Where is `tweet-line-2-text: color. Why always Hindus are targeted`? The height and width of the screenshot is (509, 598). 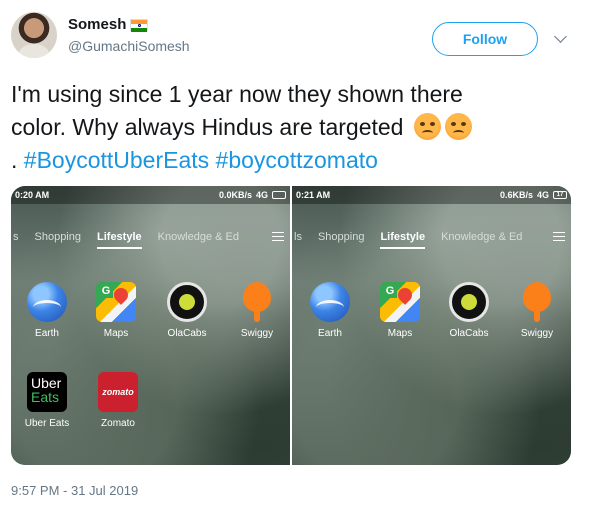 tweet-line-2-text: color. Why always Hindus are targeted is located at coordinates (207, 127).